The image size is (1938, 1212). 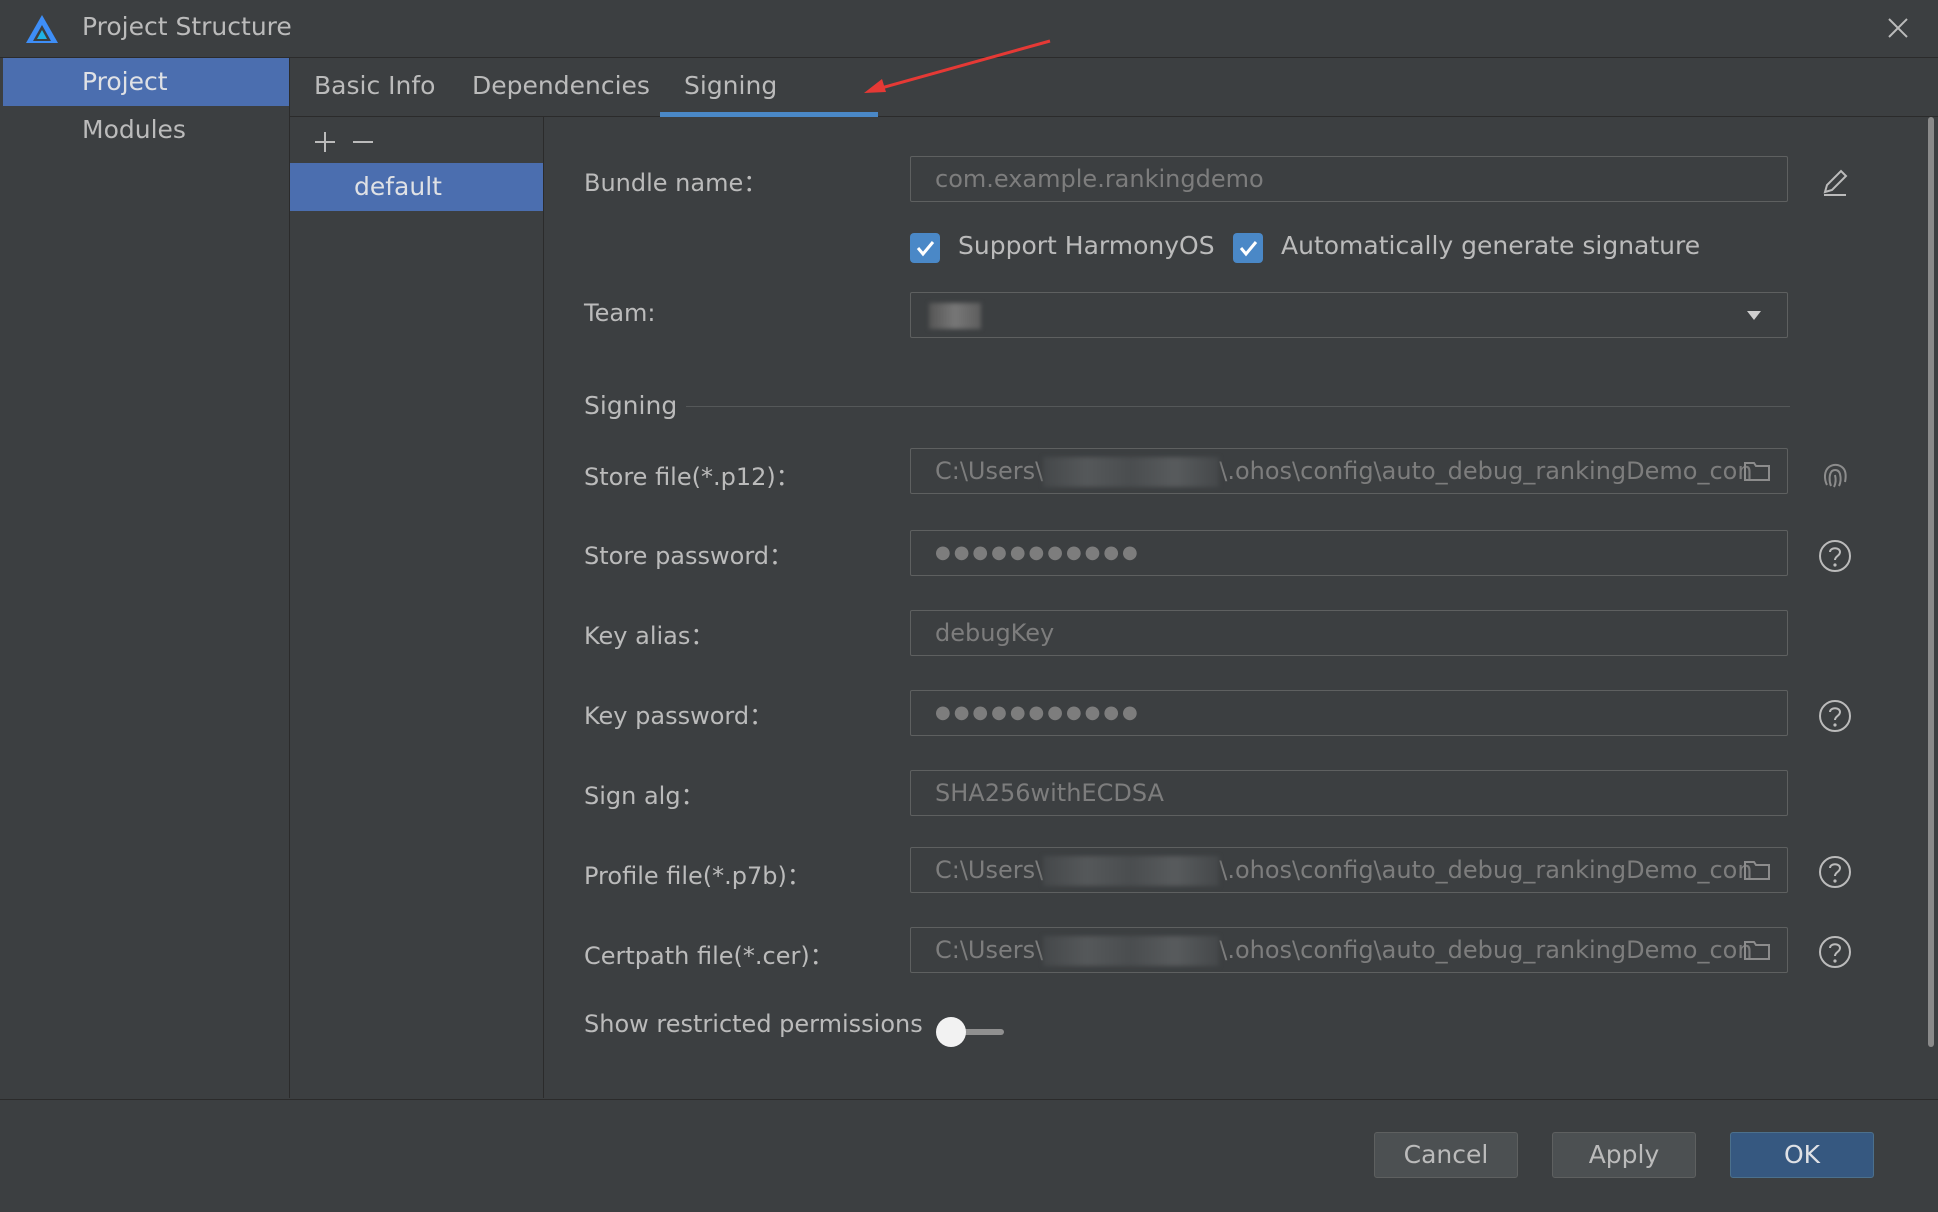 I want to click on signing-section-title: Signing, so click(x=631, y=405).